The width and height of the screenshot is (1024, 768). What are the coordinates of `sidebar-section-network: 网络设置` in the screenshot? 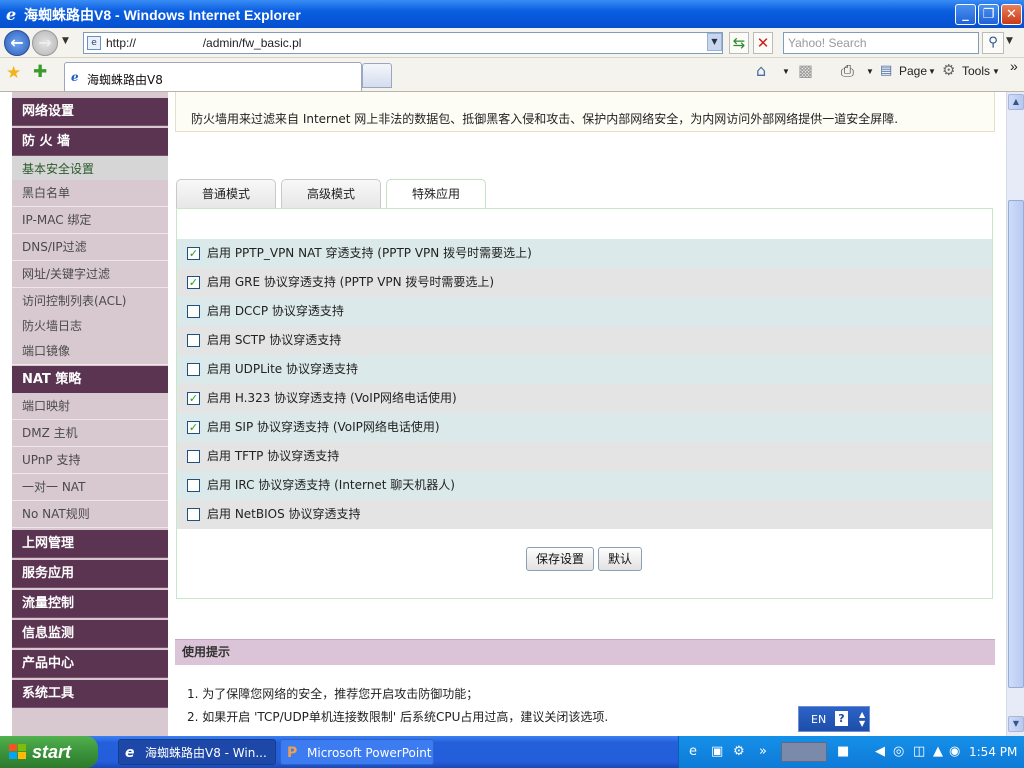 It's located at (90, 112).